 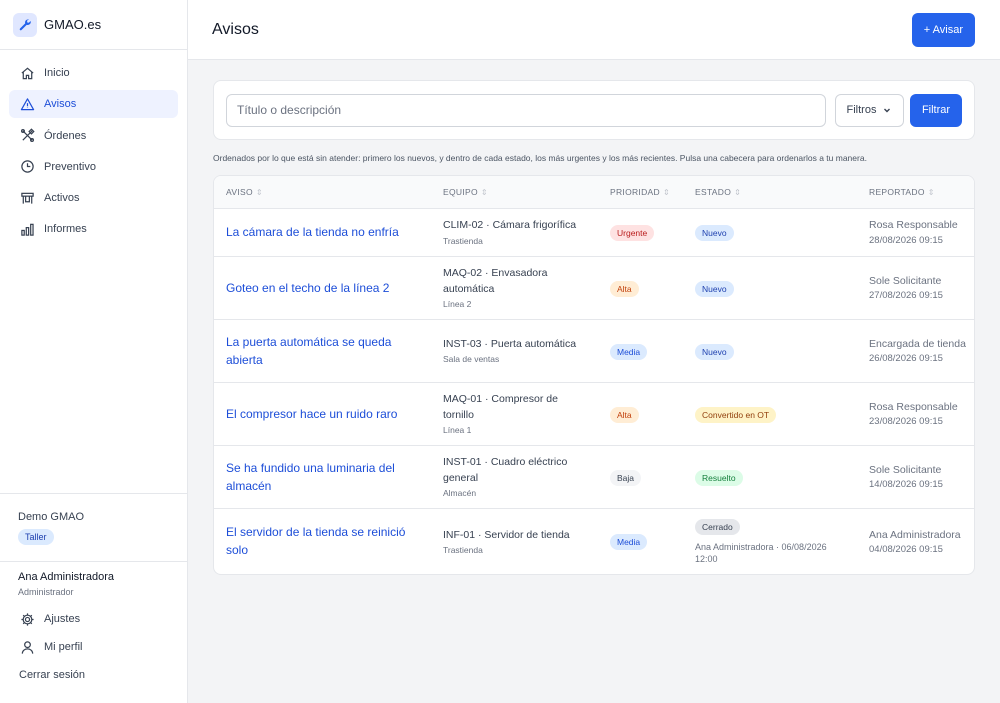 I want to click on cell-estado: Convertido en OT, so click(x=770, y=414).